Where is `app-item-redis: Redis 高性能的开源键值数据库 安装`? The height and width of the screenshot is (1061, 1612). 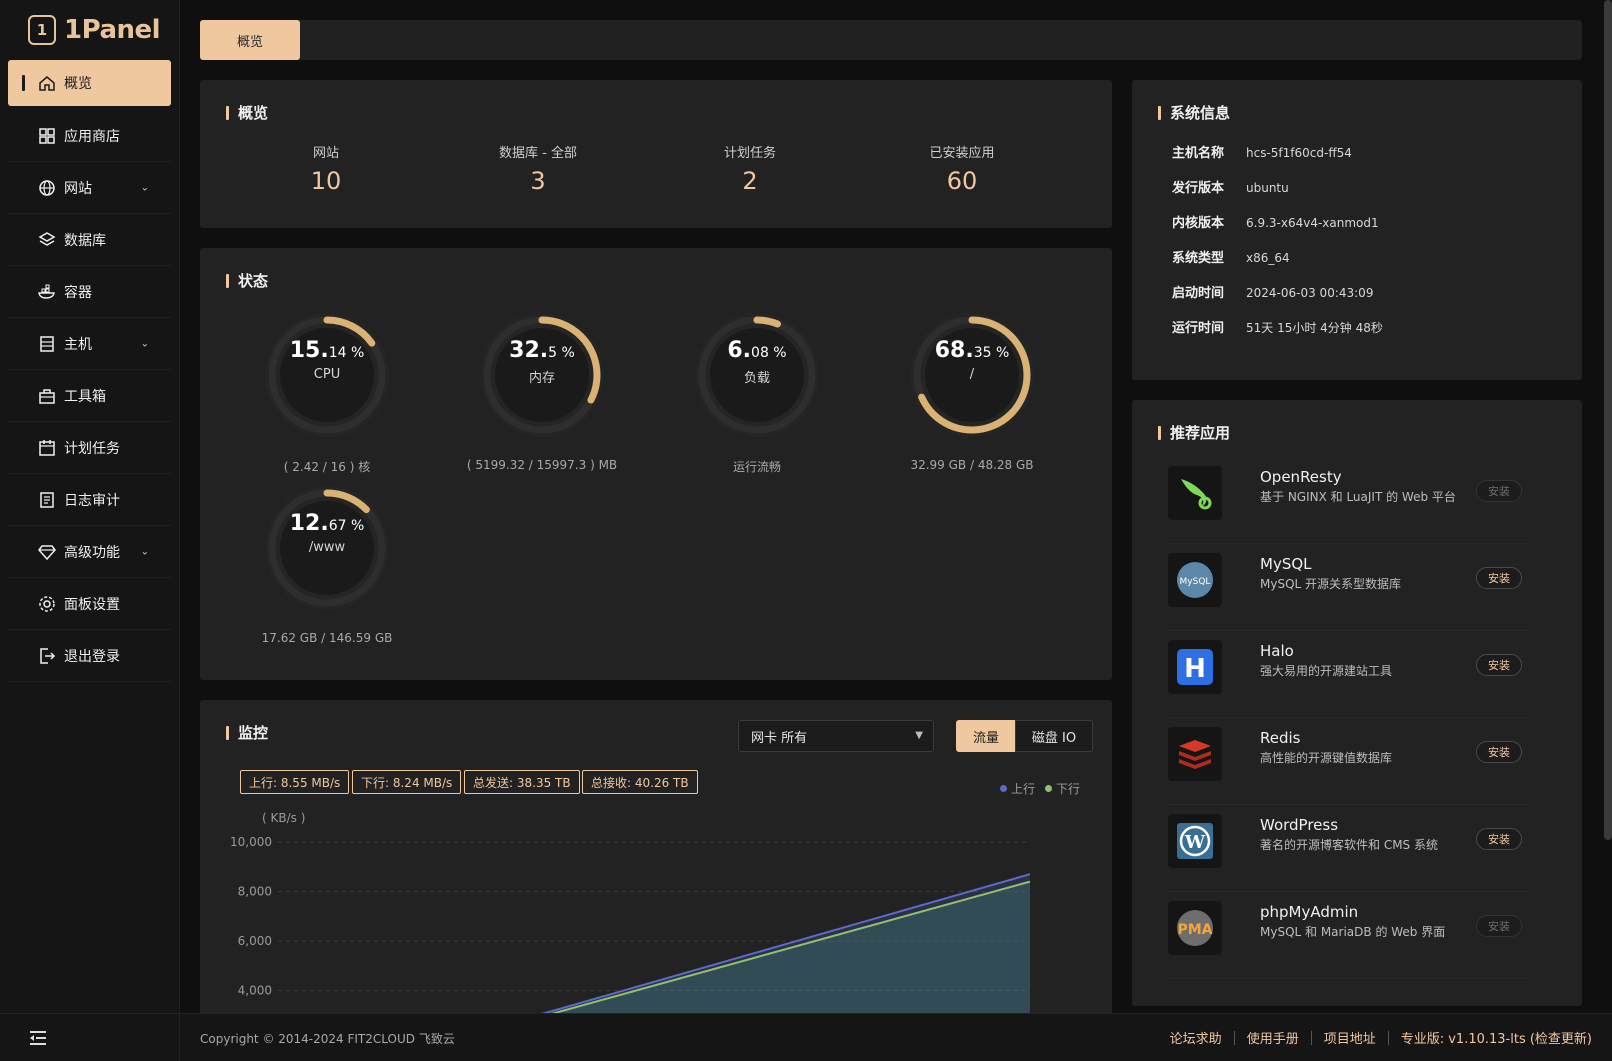 app-item-redis: Redis 高性能的开源键值数据库 安装 is located at coordinates (1348, 762).